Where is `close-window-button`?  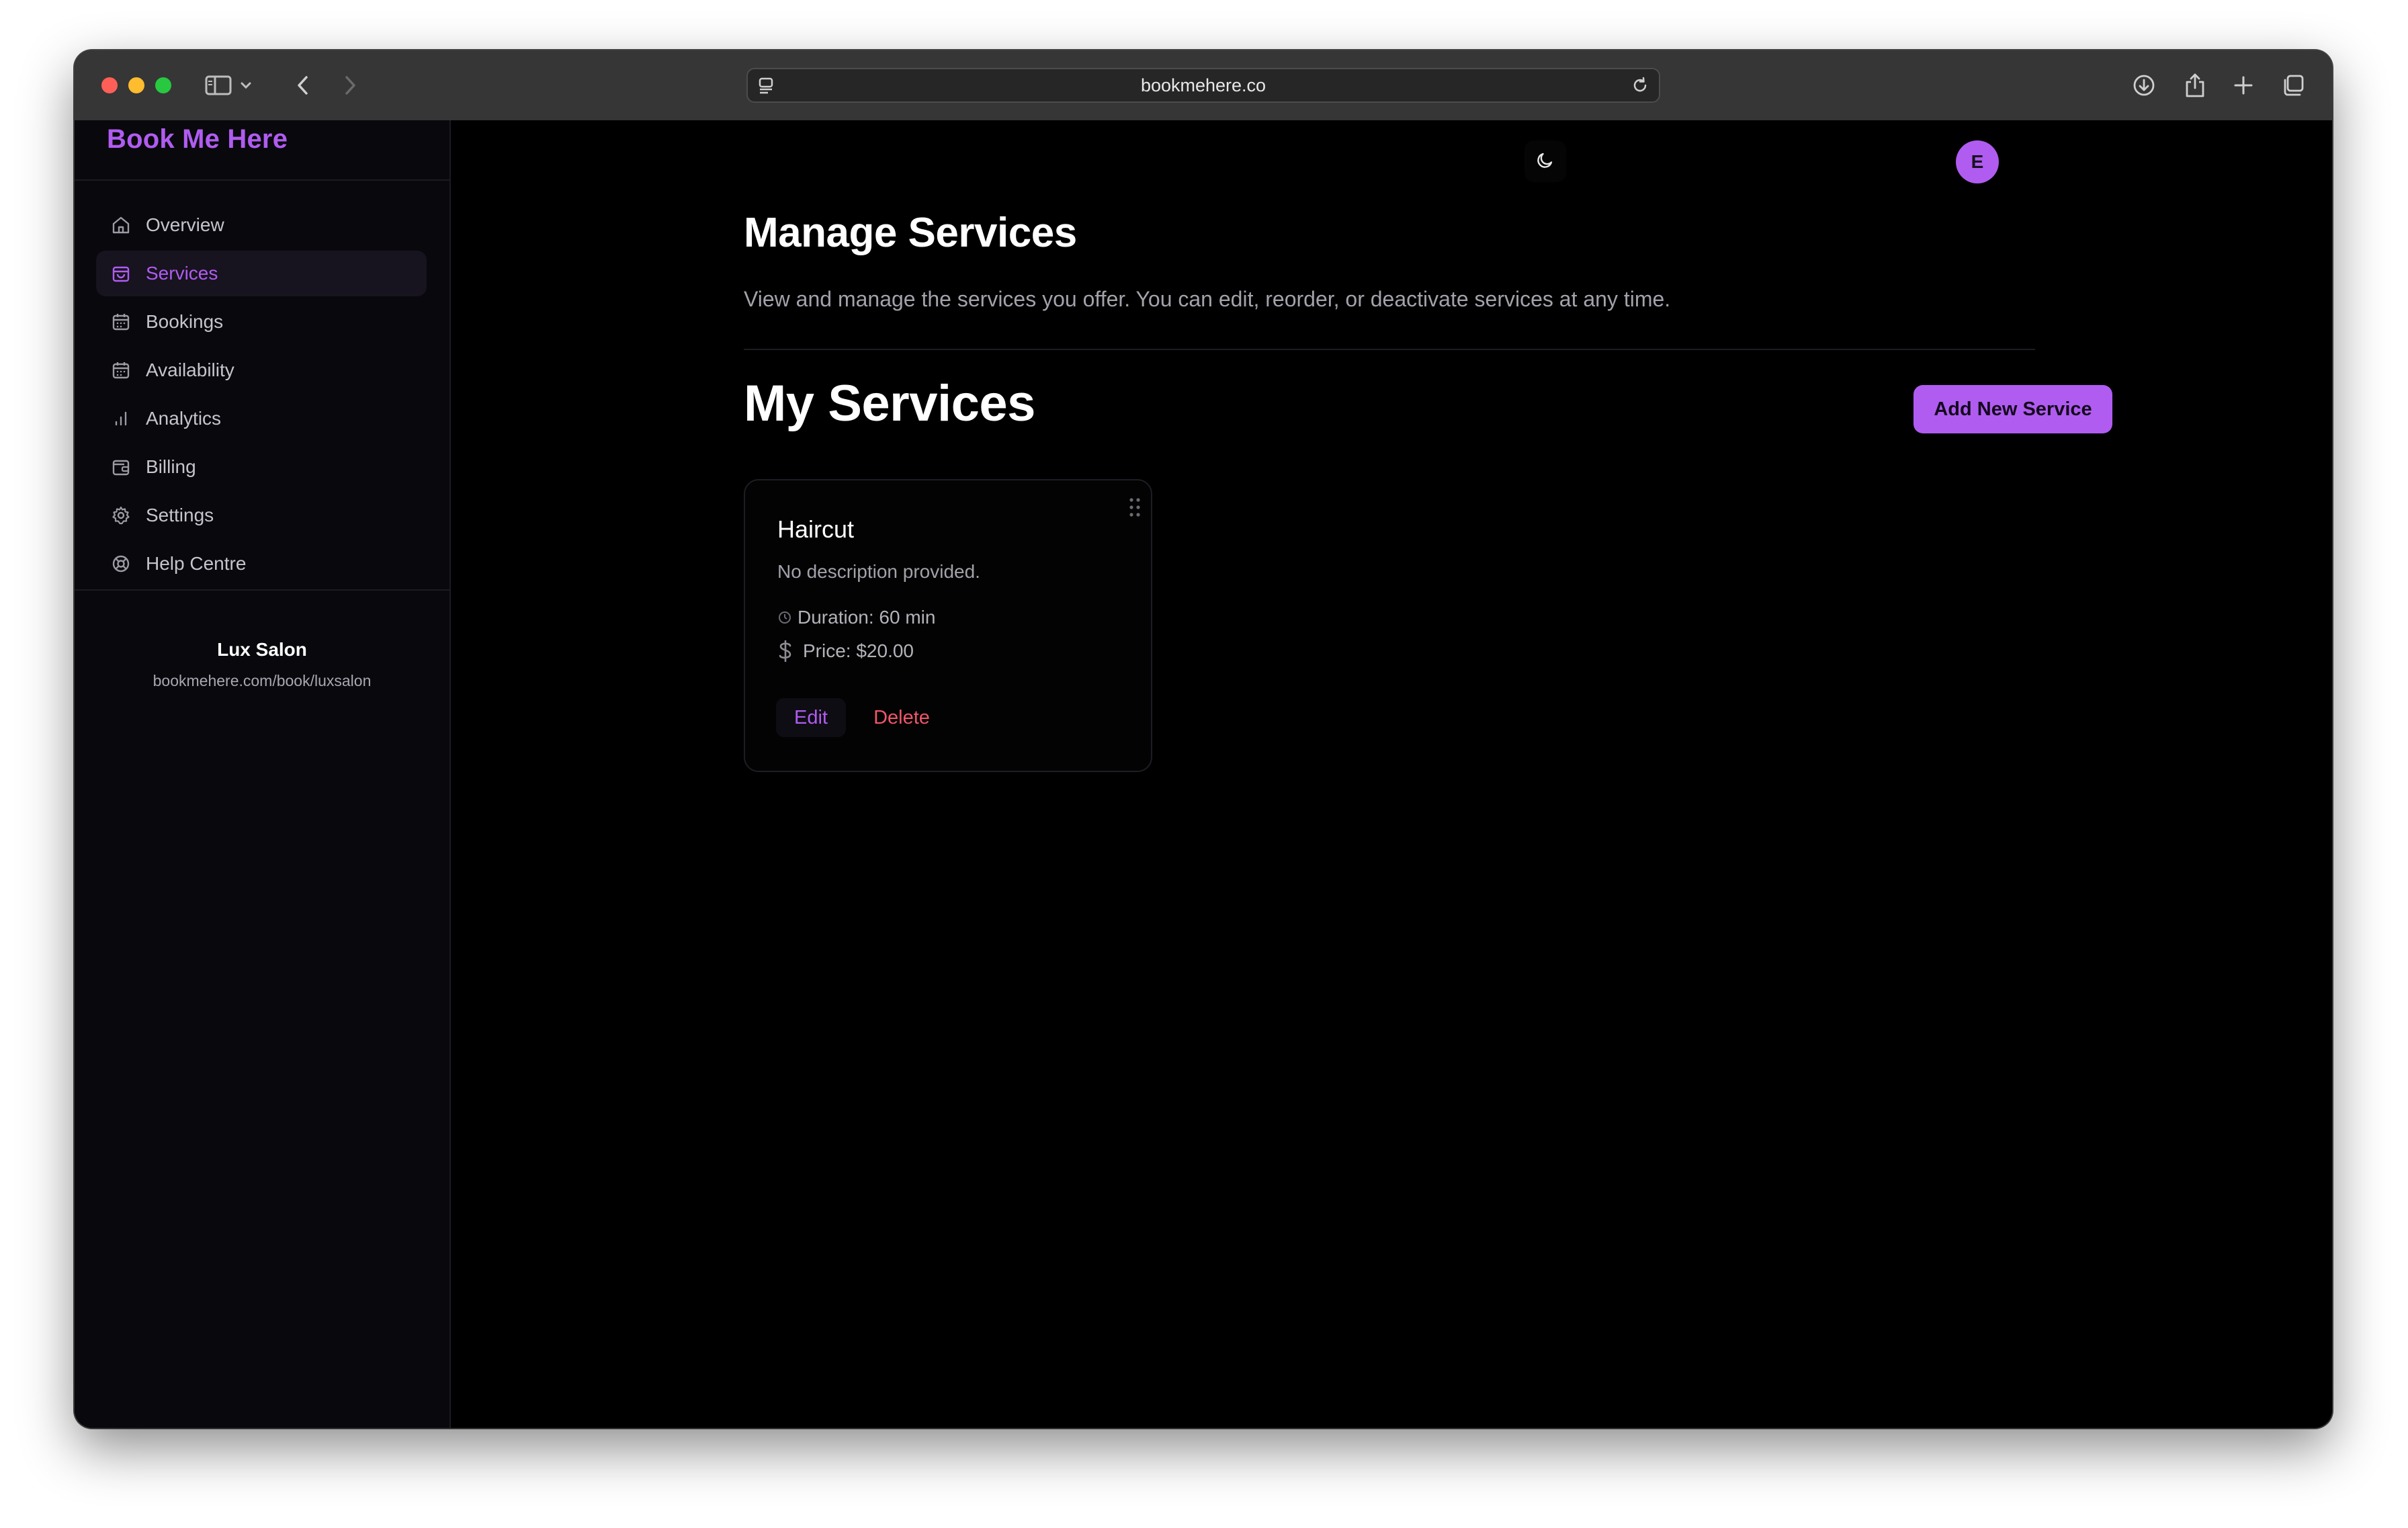 close-window-button is located at coordinates (109, 85).